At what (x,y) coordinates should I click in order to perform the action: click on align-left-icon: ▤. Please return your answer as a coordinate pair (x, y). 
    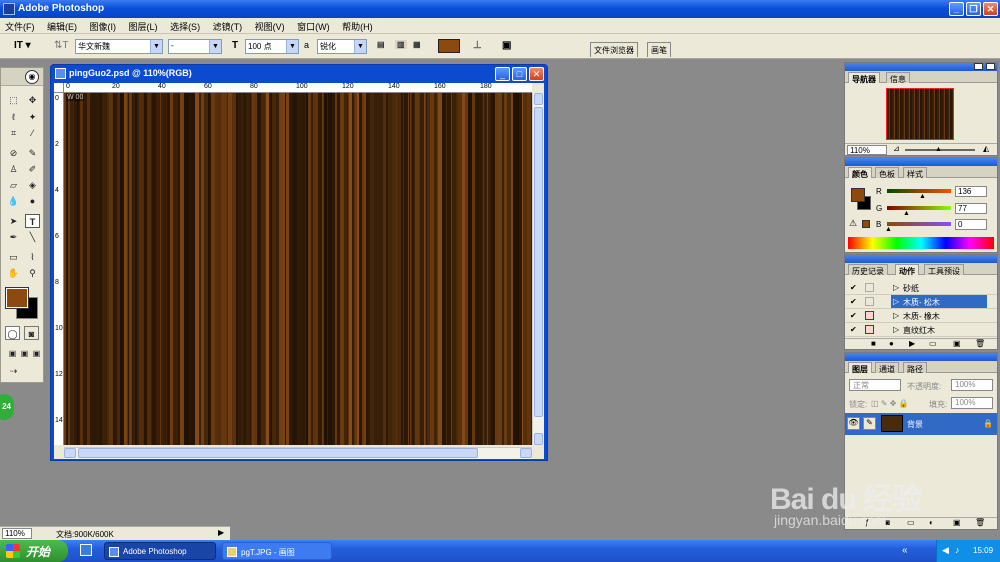
    Looking at the image, I should click on (381, 44).